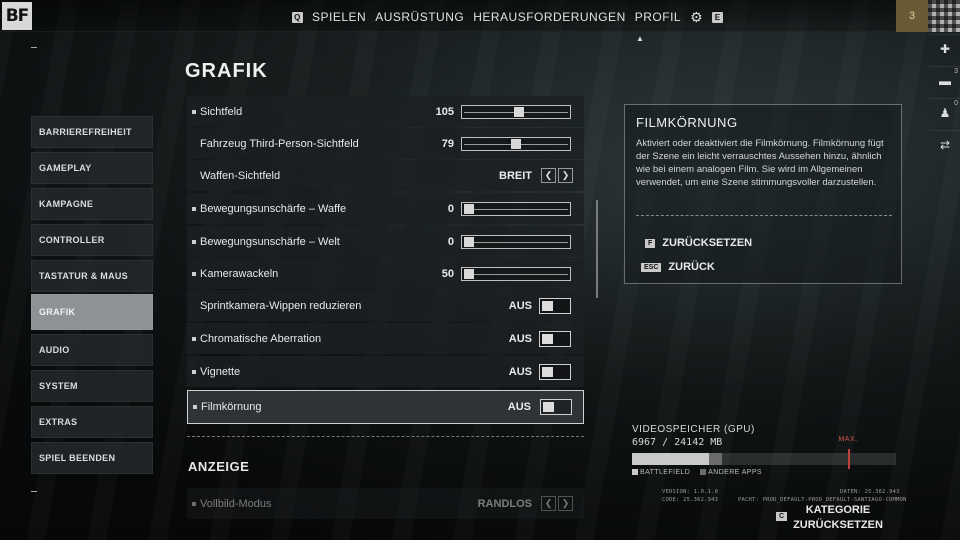 The width and height of the screenshot is (960, 540). Describe the element at coordinates (385, 143) in the screenshot. I see `setting-row: Fahrzeug Third-Person-Sichtfeld 79` at that location.